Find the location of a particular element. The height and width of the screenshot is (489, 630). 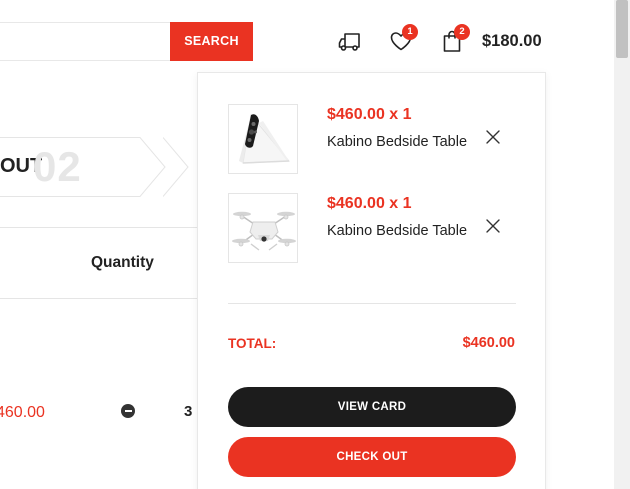

cart-item-image-smart-speaker is located at coordinates (263, 139).